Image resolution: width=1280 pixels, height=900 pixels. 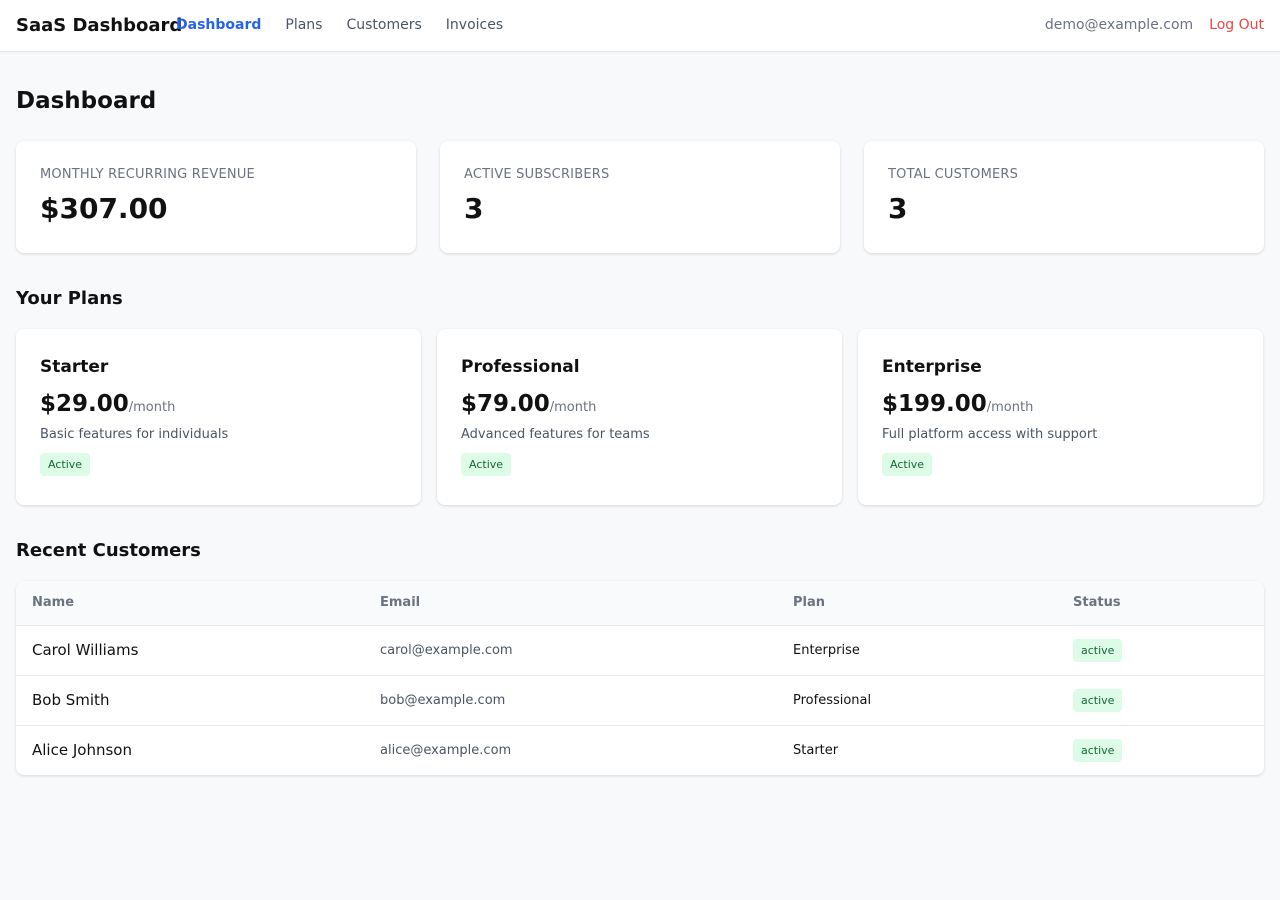 What do you see at coordinates (339, 25) in the screenshot?
I see `main-nav: Dashboard Plans Customers Invoices` at bounding box center [339, 25].